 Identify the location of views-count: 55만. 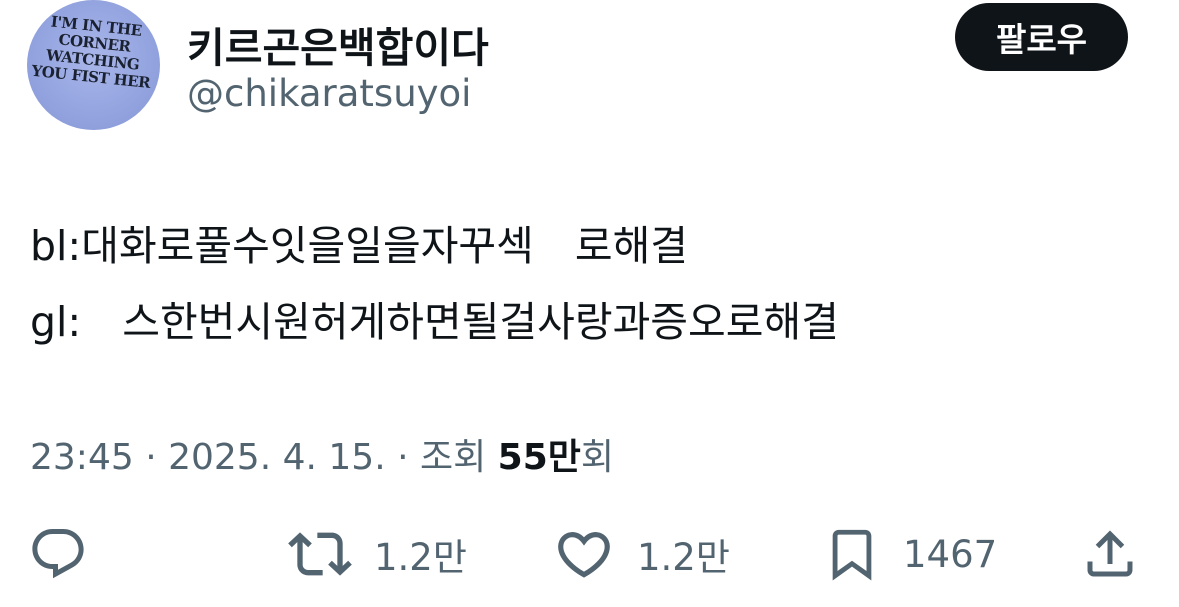
(539, 457).